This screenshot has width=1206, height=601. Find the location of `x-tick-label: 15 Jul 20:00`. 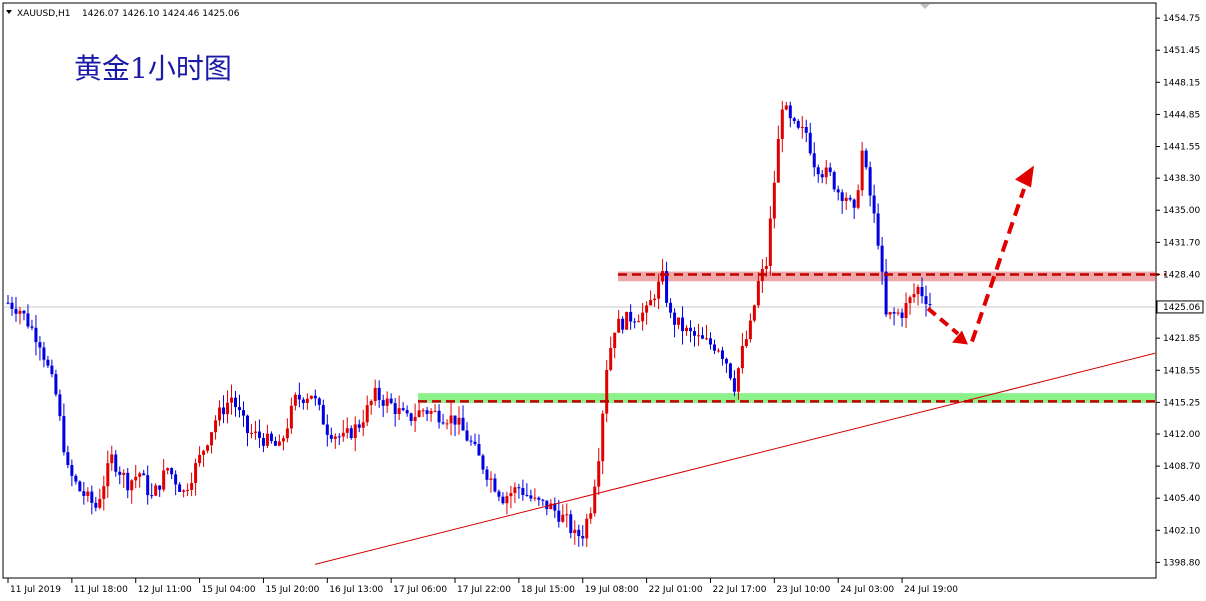

x-tick-label: 15 Jul 20:00 is located at coordinates (292, 590).